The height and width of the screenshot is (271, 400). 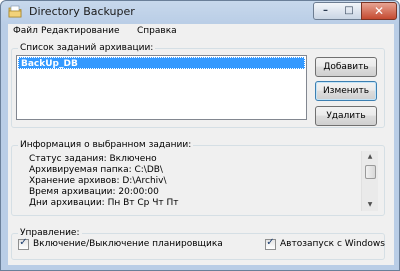 What do you see at coordinates (82, 11) in the screenshot?
I see `window-title: Directory Backuper` at bounding box center [82, 11].